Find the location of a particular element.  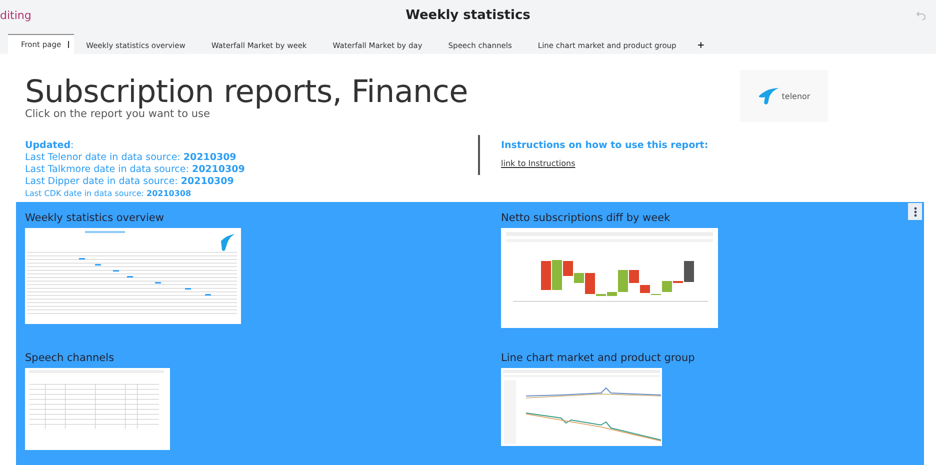

add-tab-button: + is located at coordinates (700, 46).